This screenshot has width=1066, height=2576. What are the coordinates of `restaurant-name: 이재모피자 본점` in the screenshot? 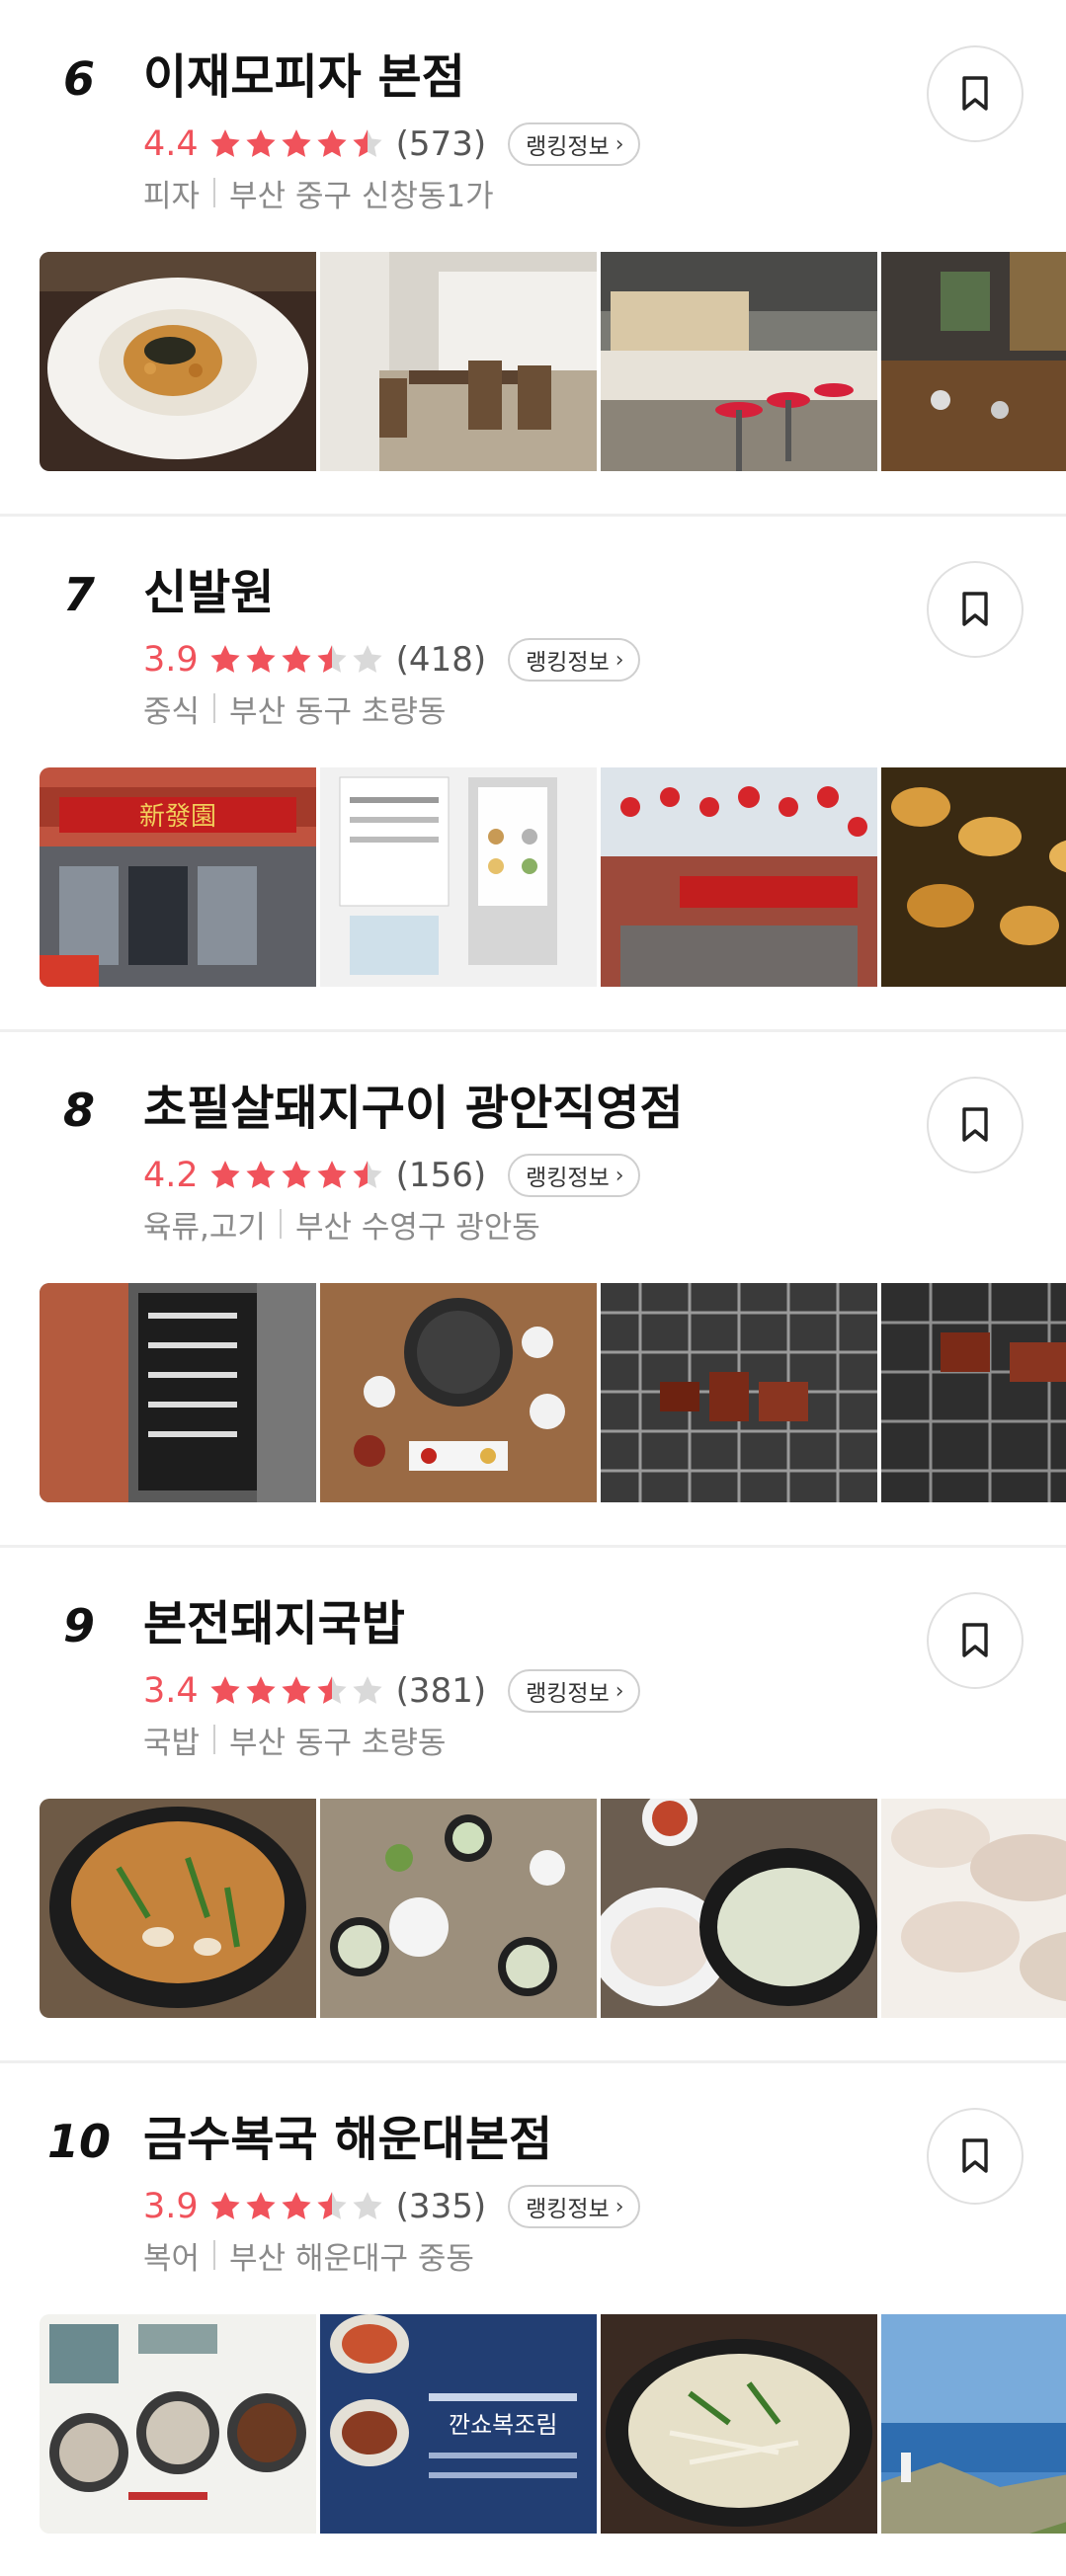 It's located at (304, 77).